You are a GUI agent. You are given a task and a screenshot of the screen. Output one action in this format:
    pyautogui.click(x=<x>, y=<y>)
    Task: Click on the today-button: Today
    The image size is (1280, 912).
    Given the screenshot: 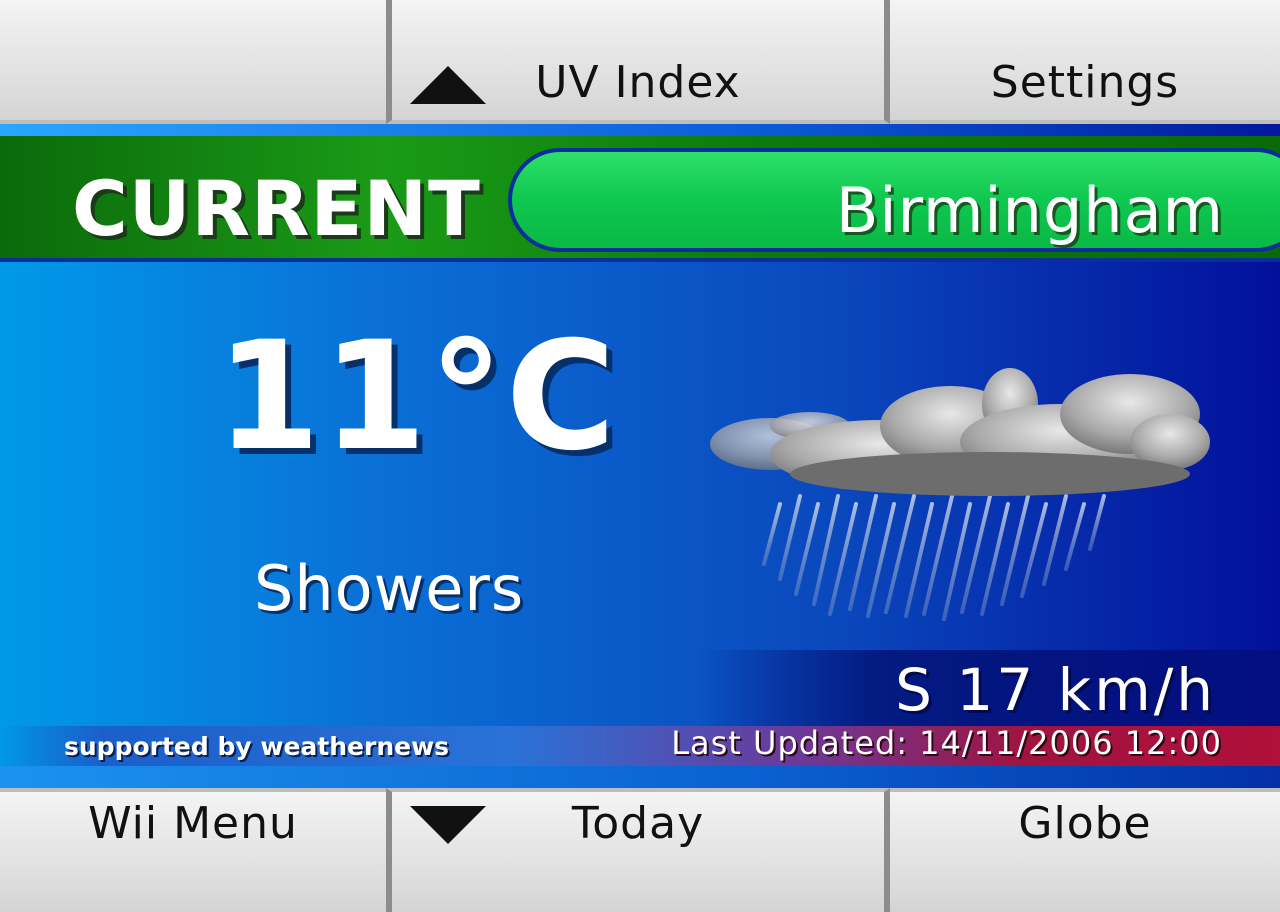 What is the action you would take?
    pyautogui.click(x=638, y=850)
    